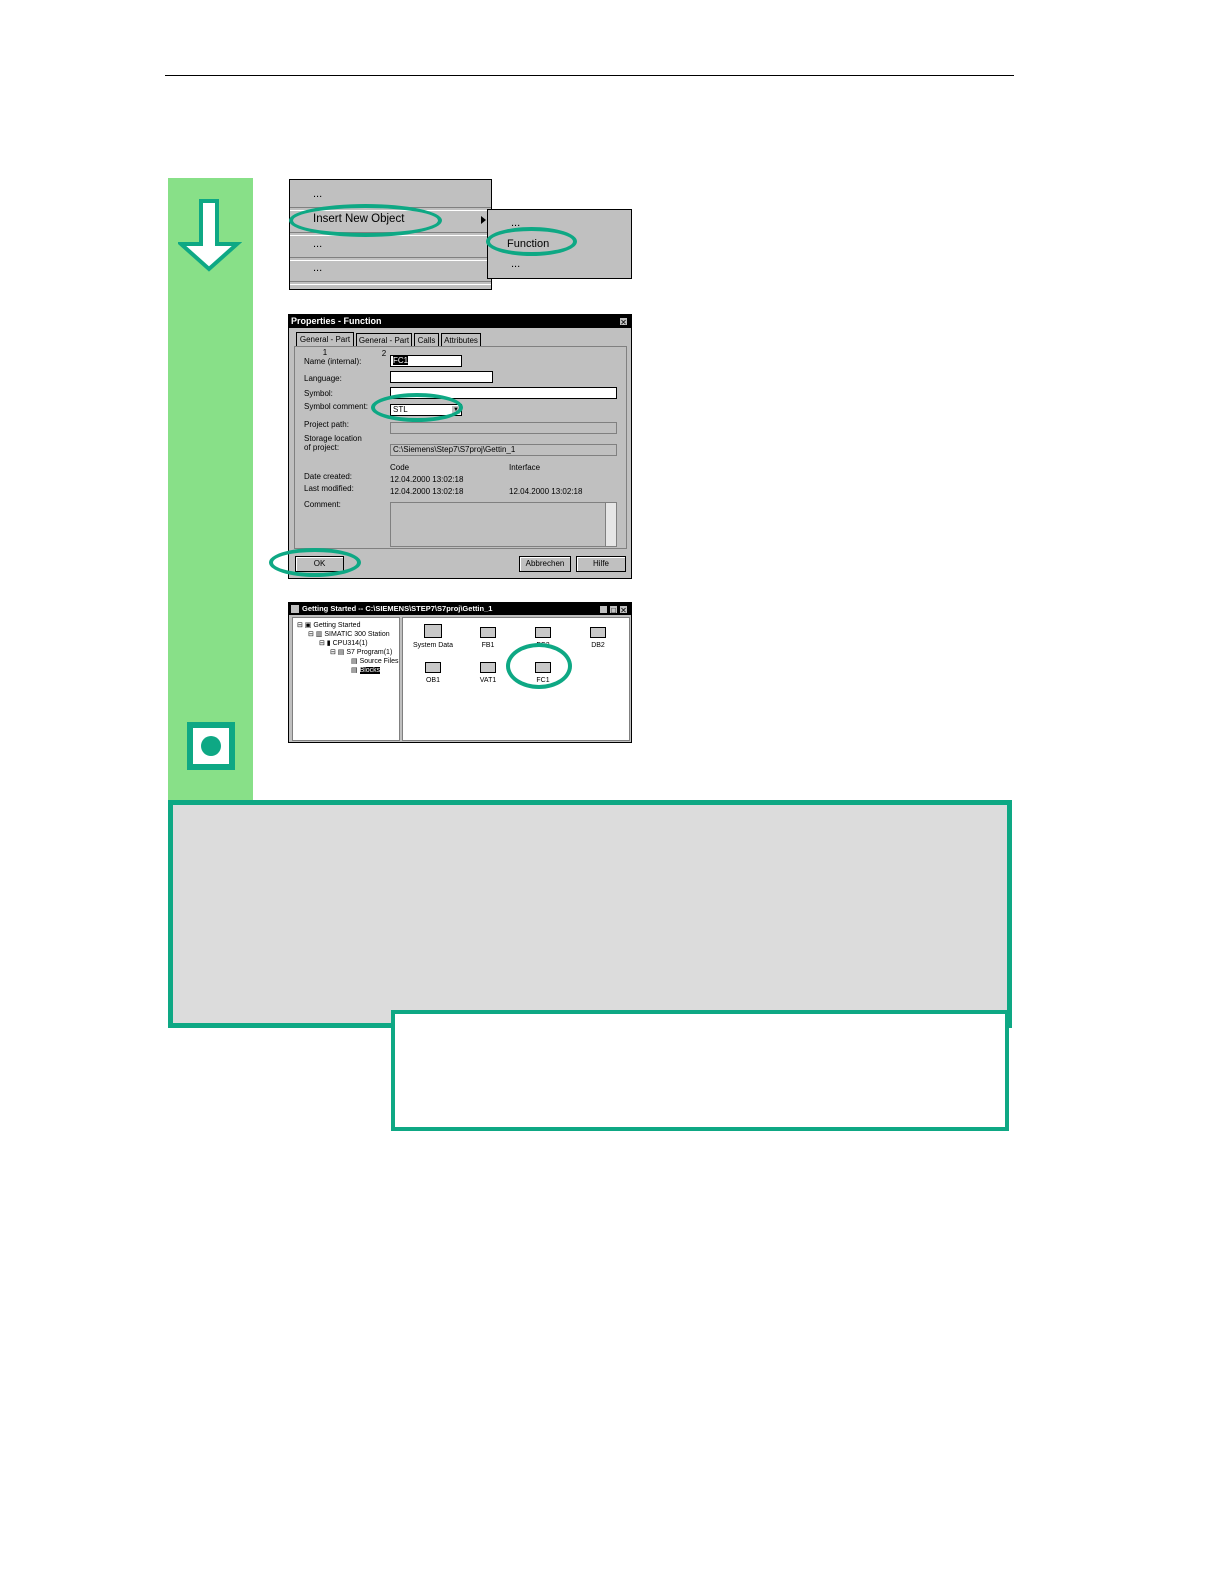 Image resolution: width=1224 pixels, height=1584 pixels. What do you see at coordinates (503, 450) in the screenshot?
I see `storage-field: C:\Siemens\Step7\S7proj\Gettin_1` at bounding box center [503, 450].